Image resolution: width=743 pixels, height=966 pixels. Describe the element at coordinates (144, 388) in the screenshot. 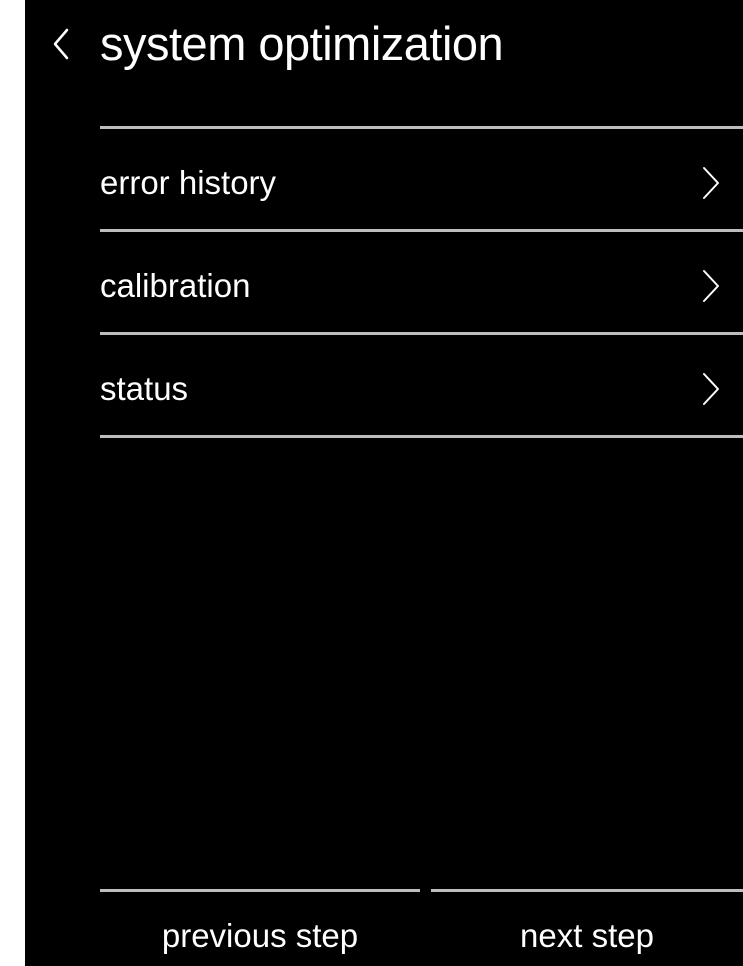

I see `menu-item-label: status` at that location.